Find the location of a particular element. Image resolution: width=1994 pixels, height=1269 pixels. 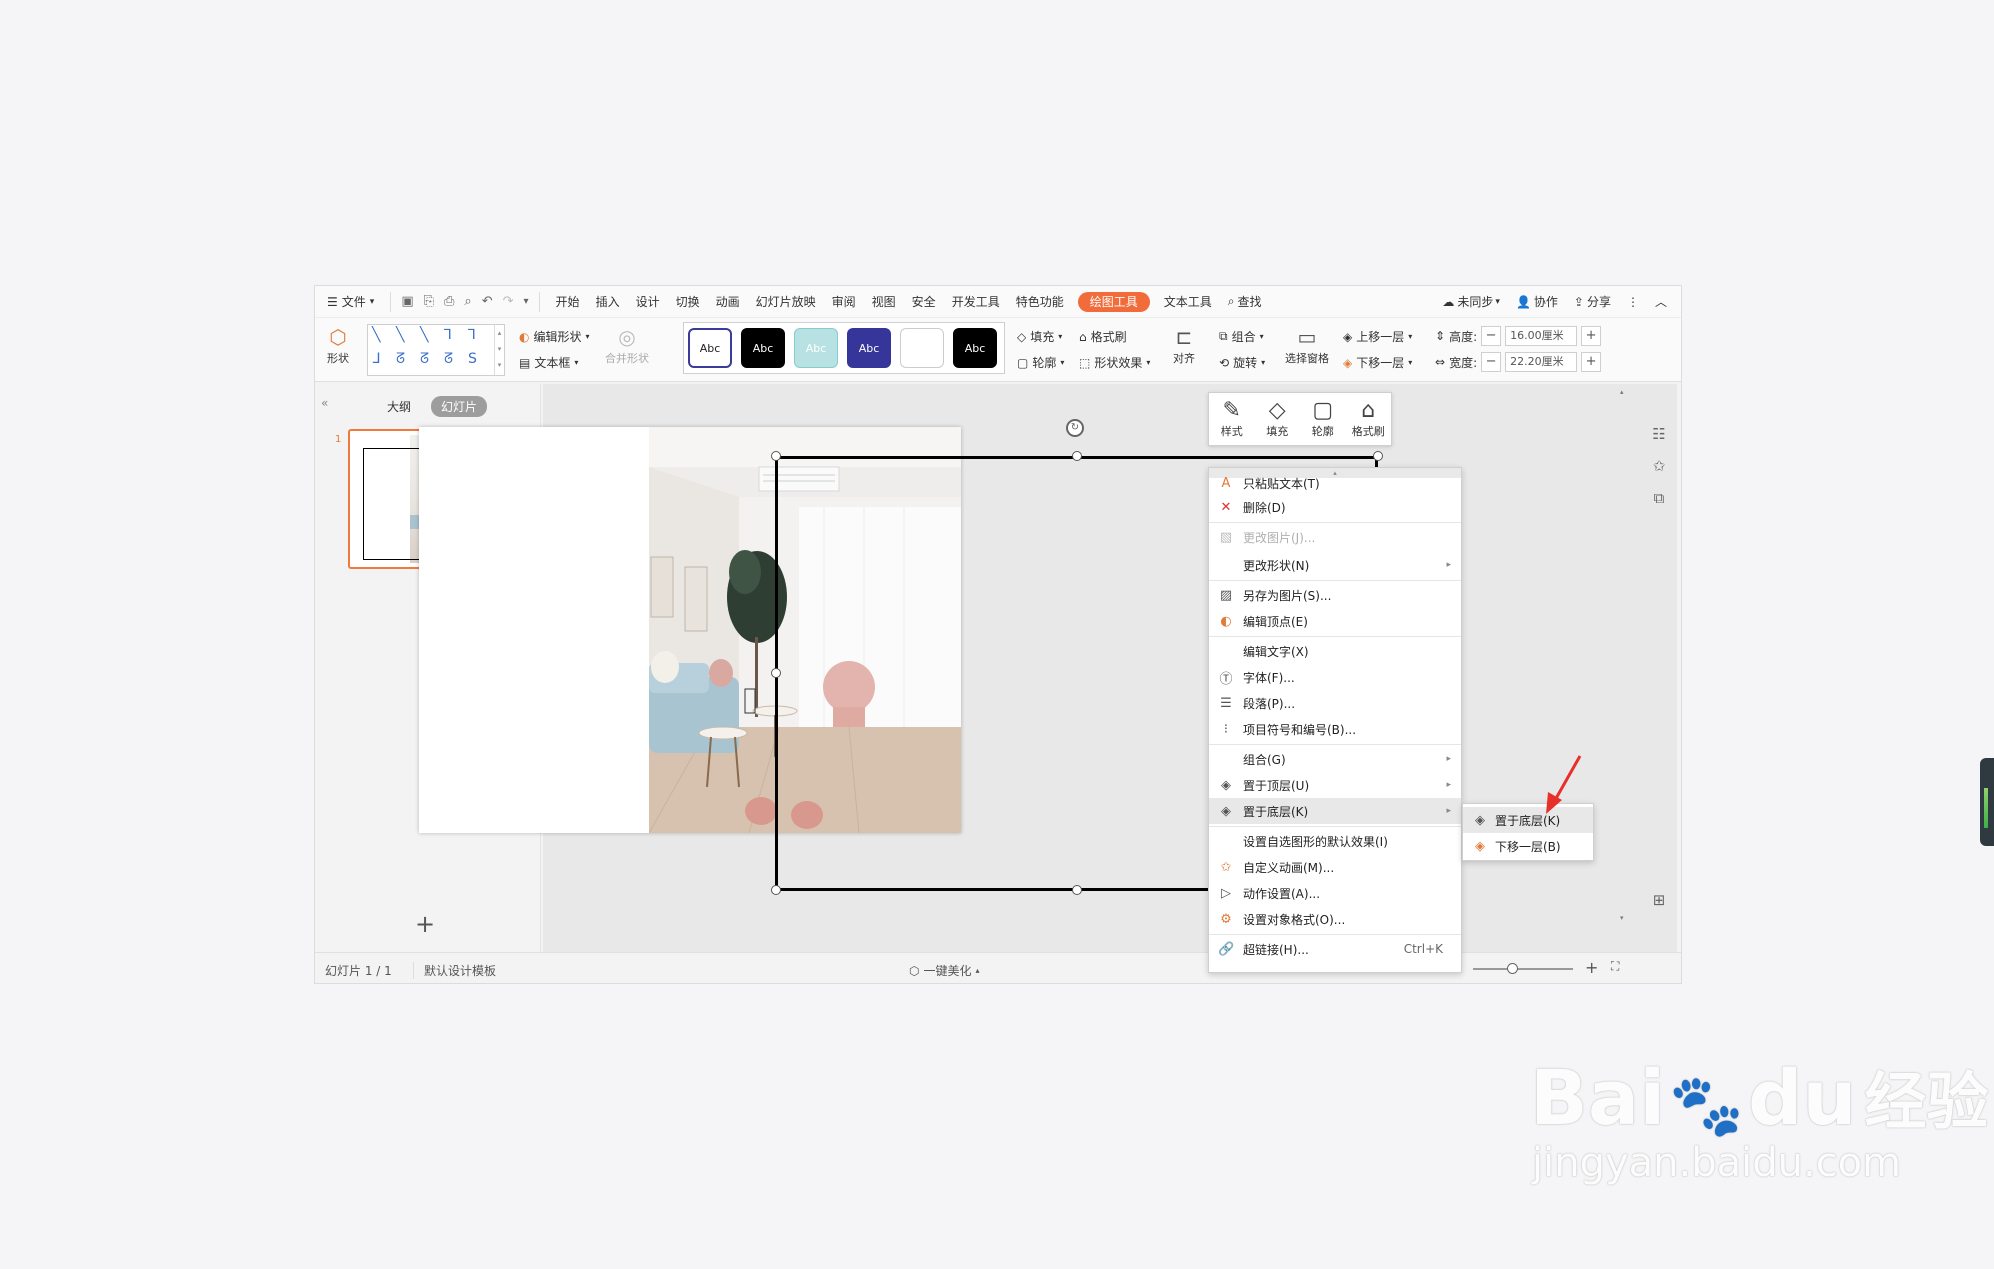

mini-style-button: ✎ 样式 is located at coordinates (1232, 419).